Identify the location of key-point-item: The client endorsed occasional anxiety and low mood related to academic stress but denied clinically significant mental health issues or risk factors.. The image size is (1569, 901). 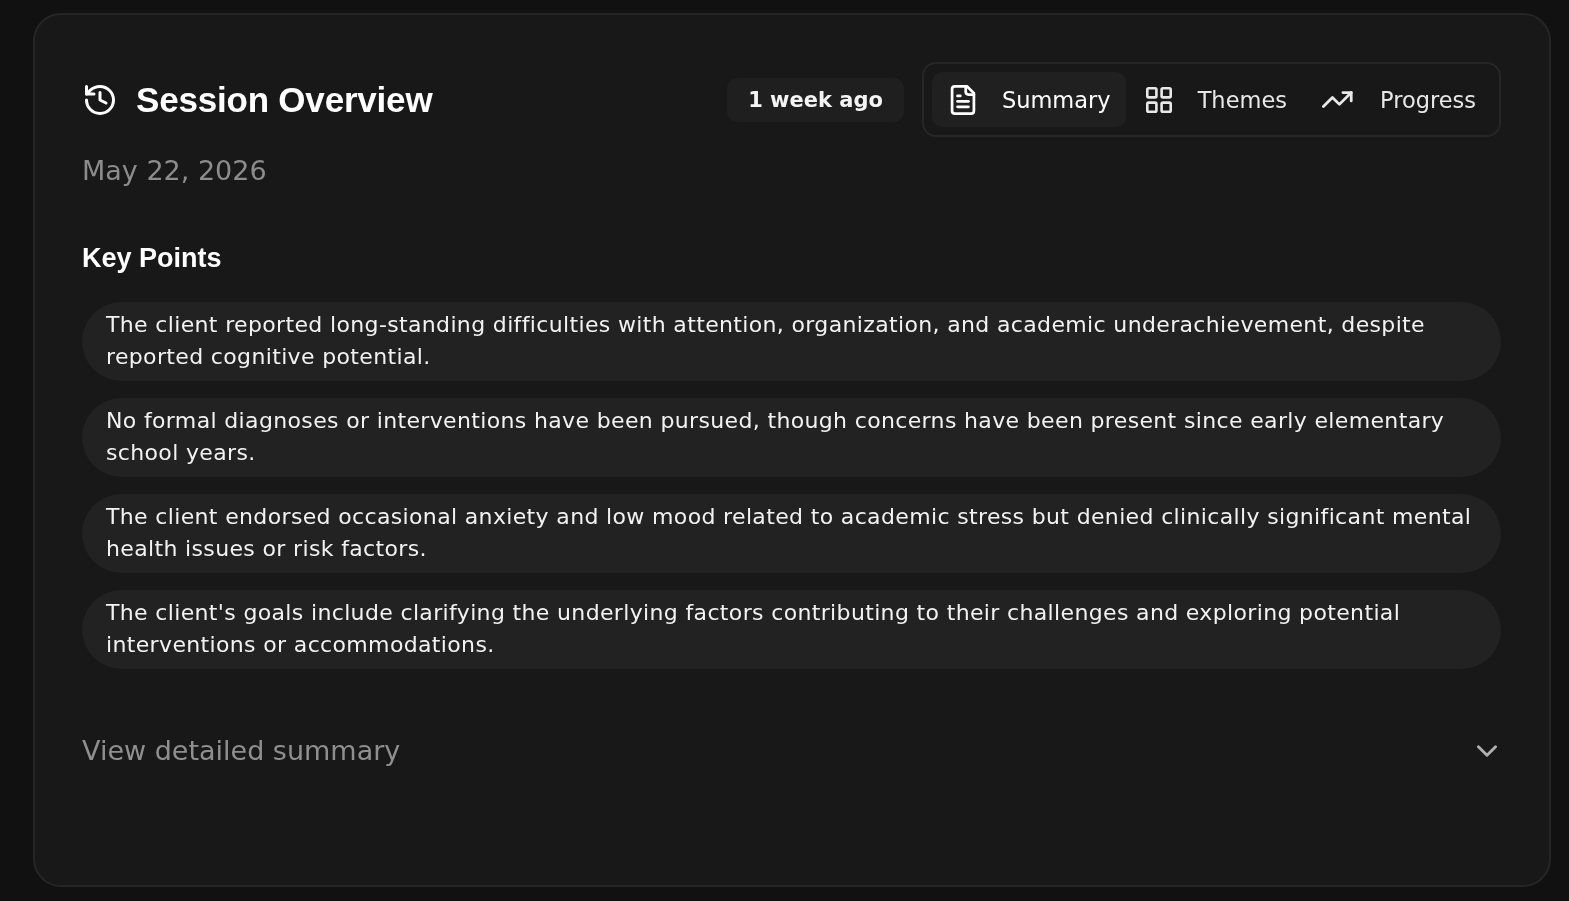
(791, 533).